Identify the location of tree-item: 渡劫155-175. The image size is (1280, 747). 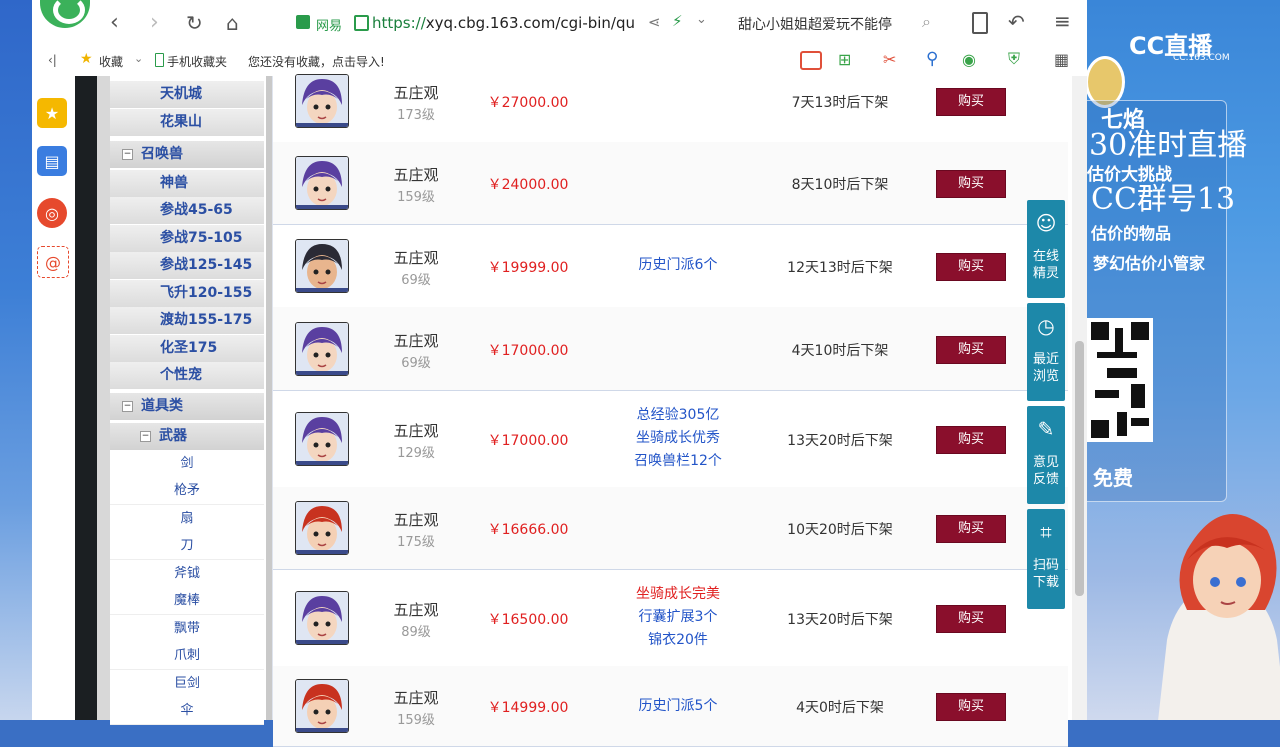
(187, 321).